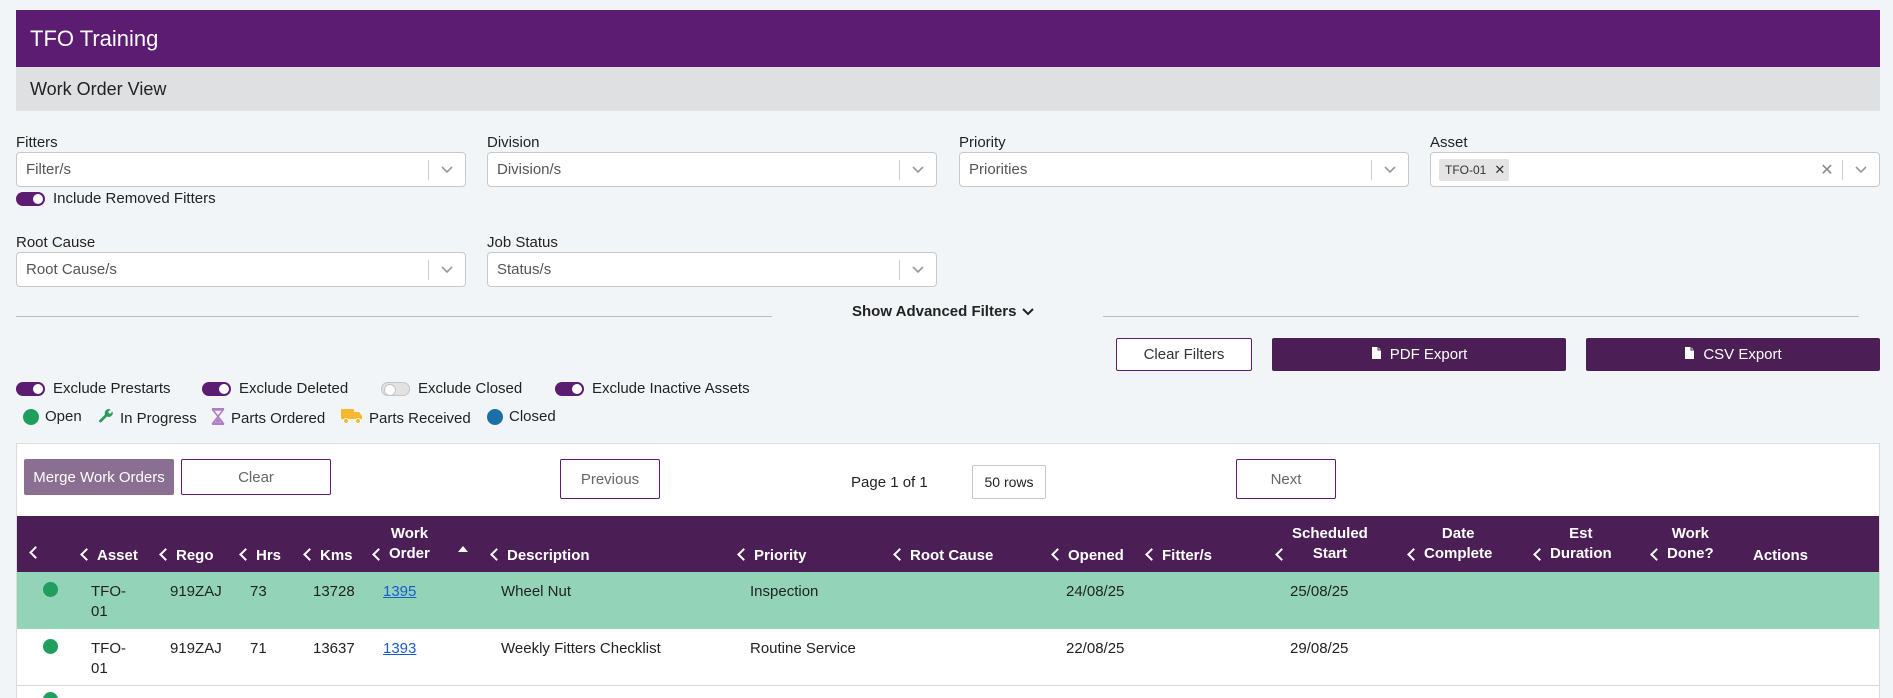 The width and height of the screenshot is (1893, 698). I want to click on sort-asc-icon, so click(463, 549).